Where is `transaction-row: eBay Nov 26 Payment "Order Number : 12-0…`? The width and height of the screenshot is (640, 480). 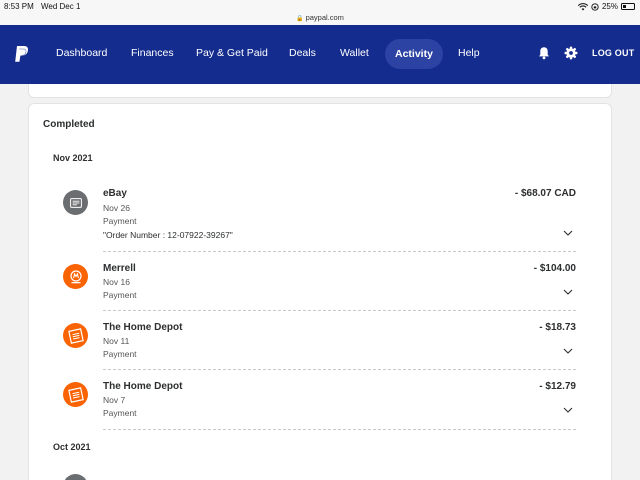 transaction-row: eBay Nov 26 Payment "Order Number : 12-0… is located at coordinates (314, 216).